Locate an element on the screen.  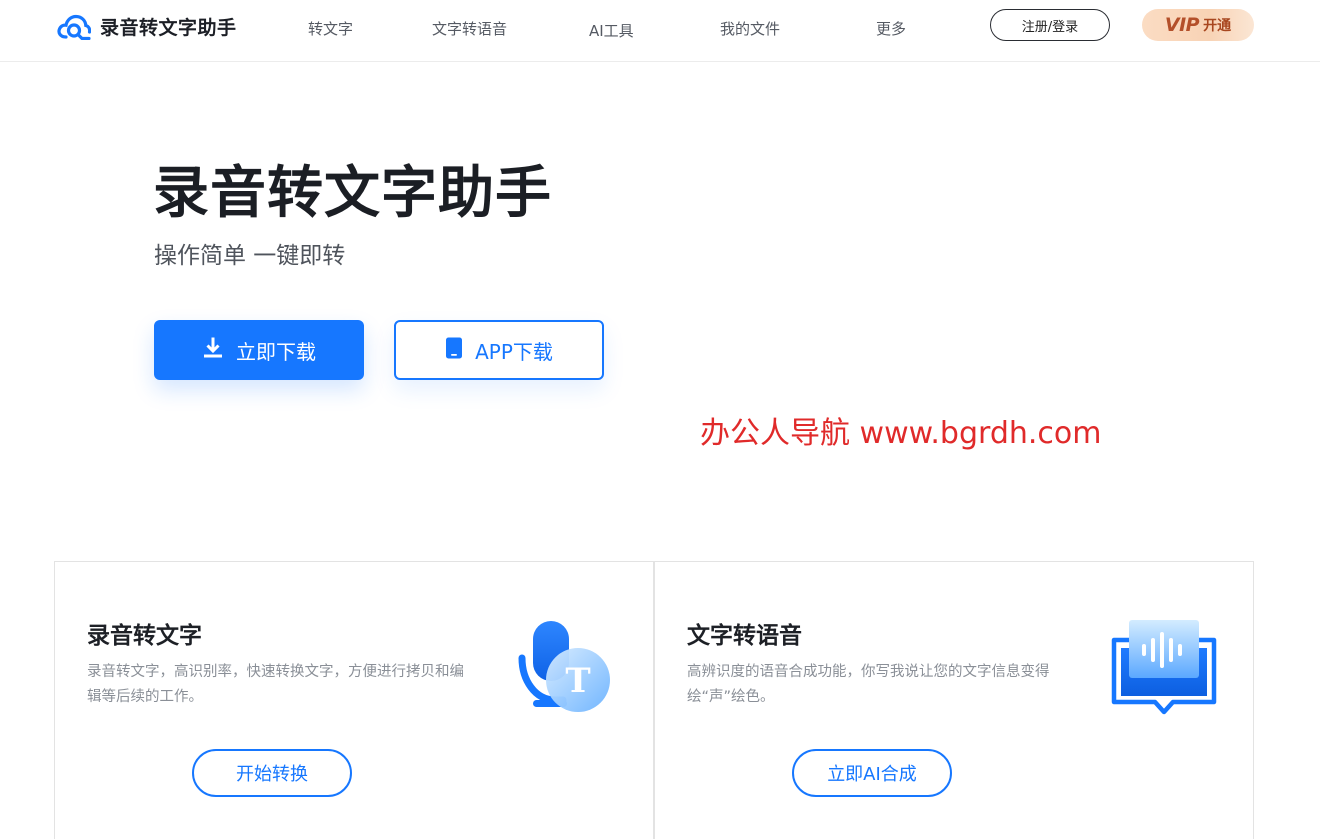
feature-description: 录音转文字，高识别率，快速转换文字，方便进行拷贝和编辑等后续的工作。 is located at coordinates (275, 684).